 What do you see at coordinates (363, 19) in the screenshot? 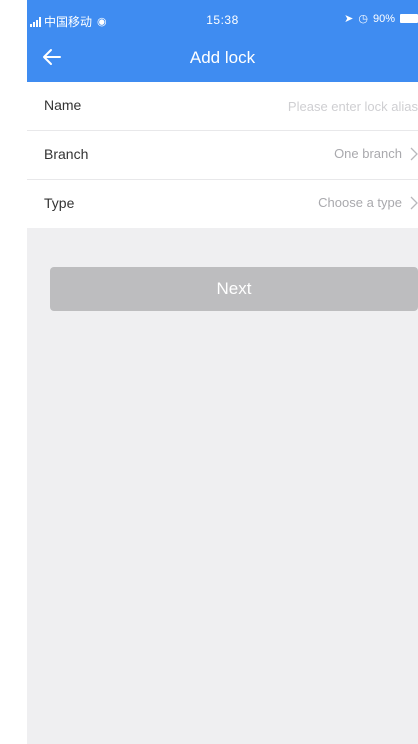
I see `alarm-icon: ◷` at bounding box center [363, 19].